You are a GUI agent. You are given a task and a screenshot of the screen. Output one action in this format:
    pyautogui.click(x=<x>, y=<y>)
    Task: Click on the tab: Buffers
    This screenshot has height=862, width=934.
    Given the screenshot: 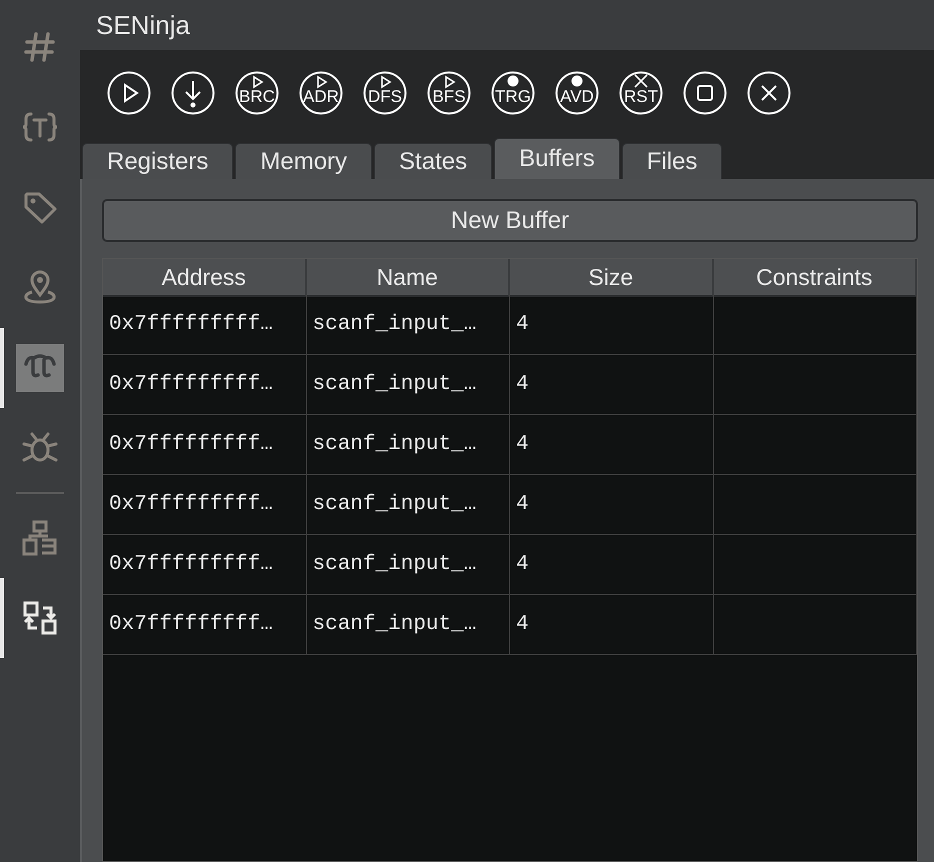 What is the action you would take?
    pyautogui.click(x=557, y=158)
    